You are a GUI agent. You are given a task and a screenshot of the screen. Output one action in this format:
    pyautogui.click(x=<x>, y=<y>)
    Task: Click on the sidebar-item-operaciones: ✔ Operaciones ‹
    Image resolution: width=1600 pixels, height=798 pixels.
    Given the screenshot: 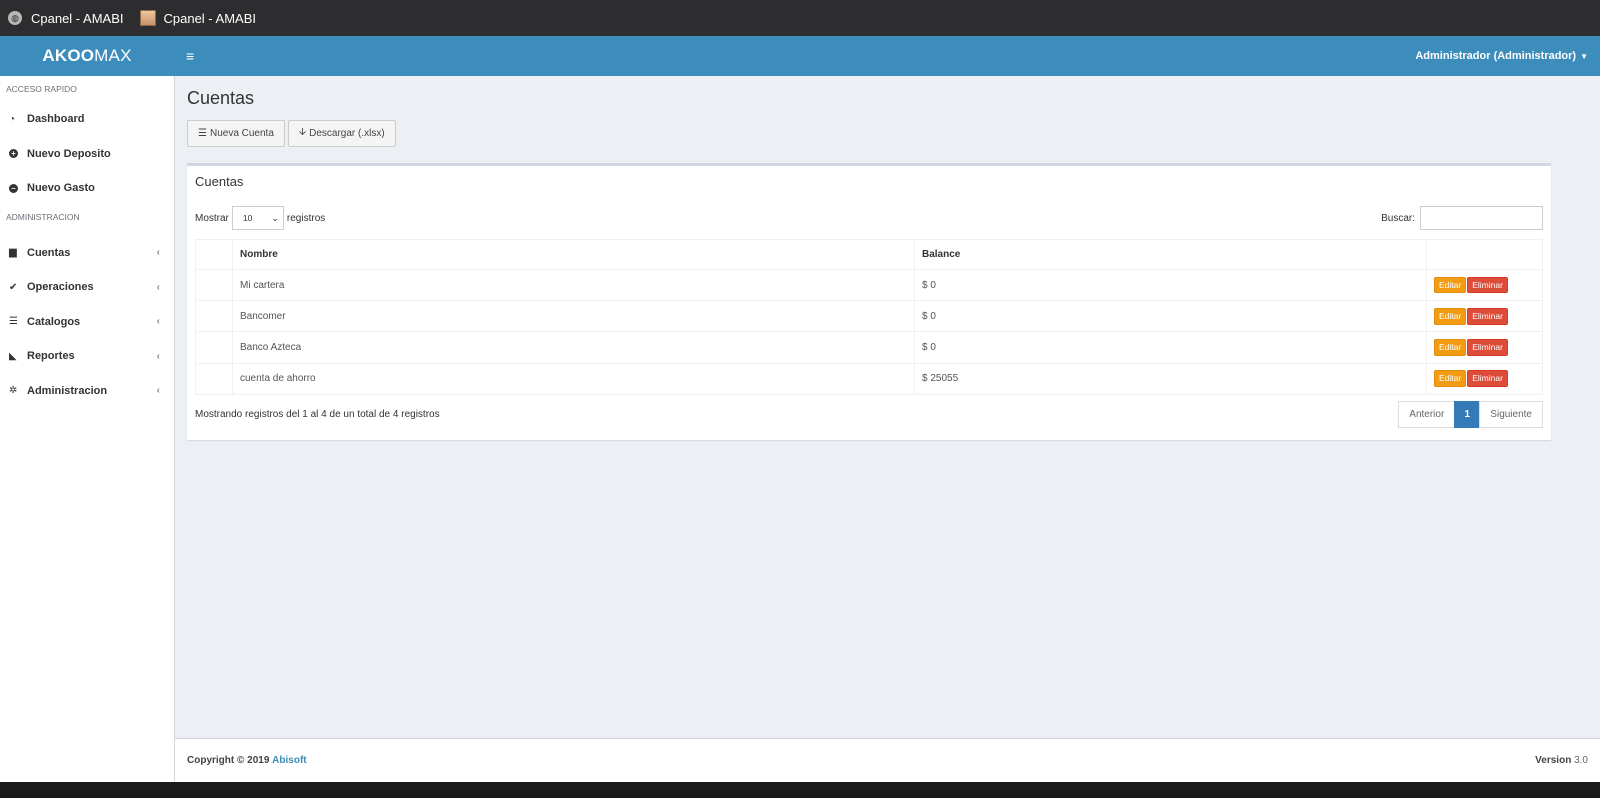 What is the action you would take?
    pyautogui.click(x=87, y=287)
    